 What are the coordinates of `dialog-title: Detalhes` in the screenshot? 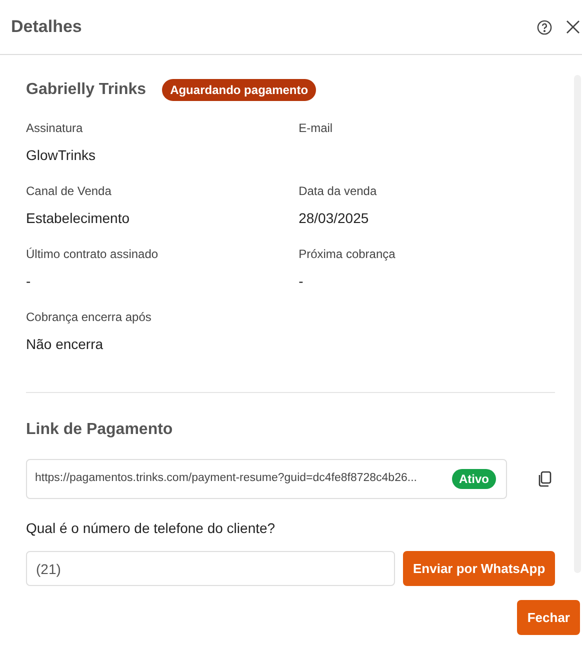 It's located at (46, 27).